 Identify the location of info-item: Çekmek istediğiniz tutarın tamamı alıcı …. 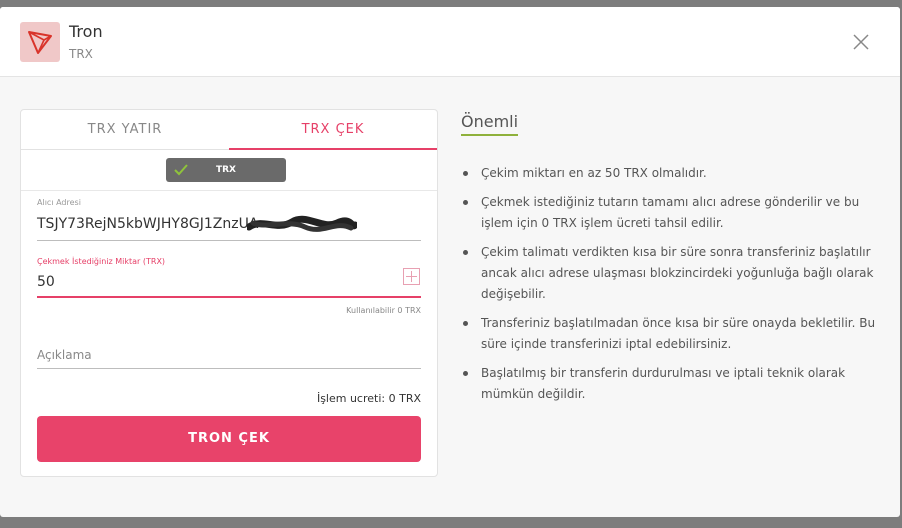
(671, 213).